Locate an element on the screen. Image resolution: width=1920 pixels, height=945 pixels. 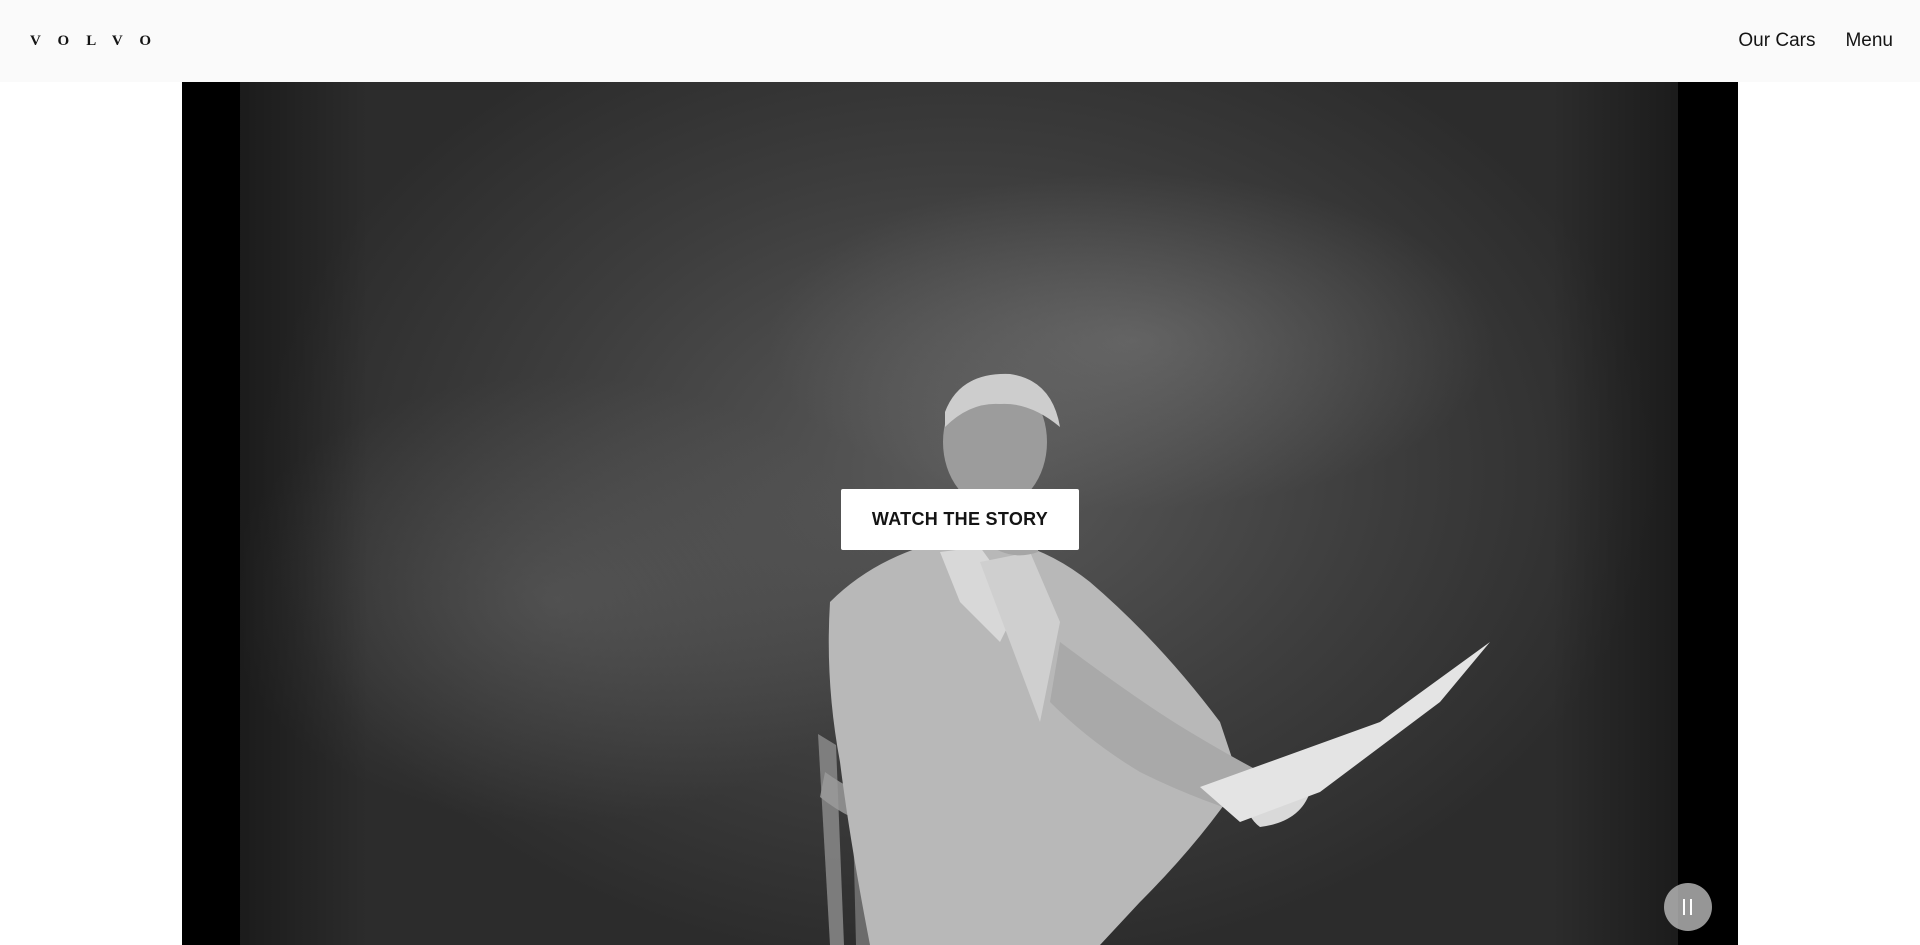
main-nav: Our Cars Menu is located at coordinates (1815, 41).